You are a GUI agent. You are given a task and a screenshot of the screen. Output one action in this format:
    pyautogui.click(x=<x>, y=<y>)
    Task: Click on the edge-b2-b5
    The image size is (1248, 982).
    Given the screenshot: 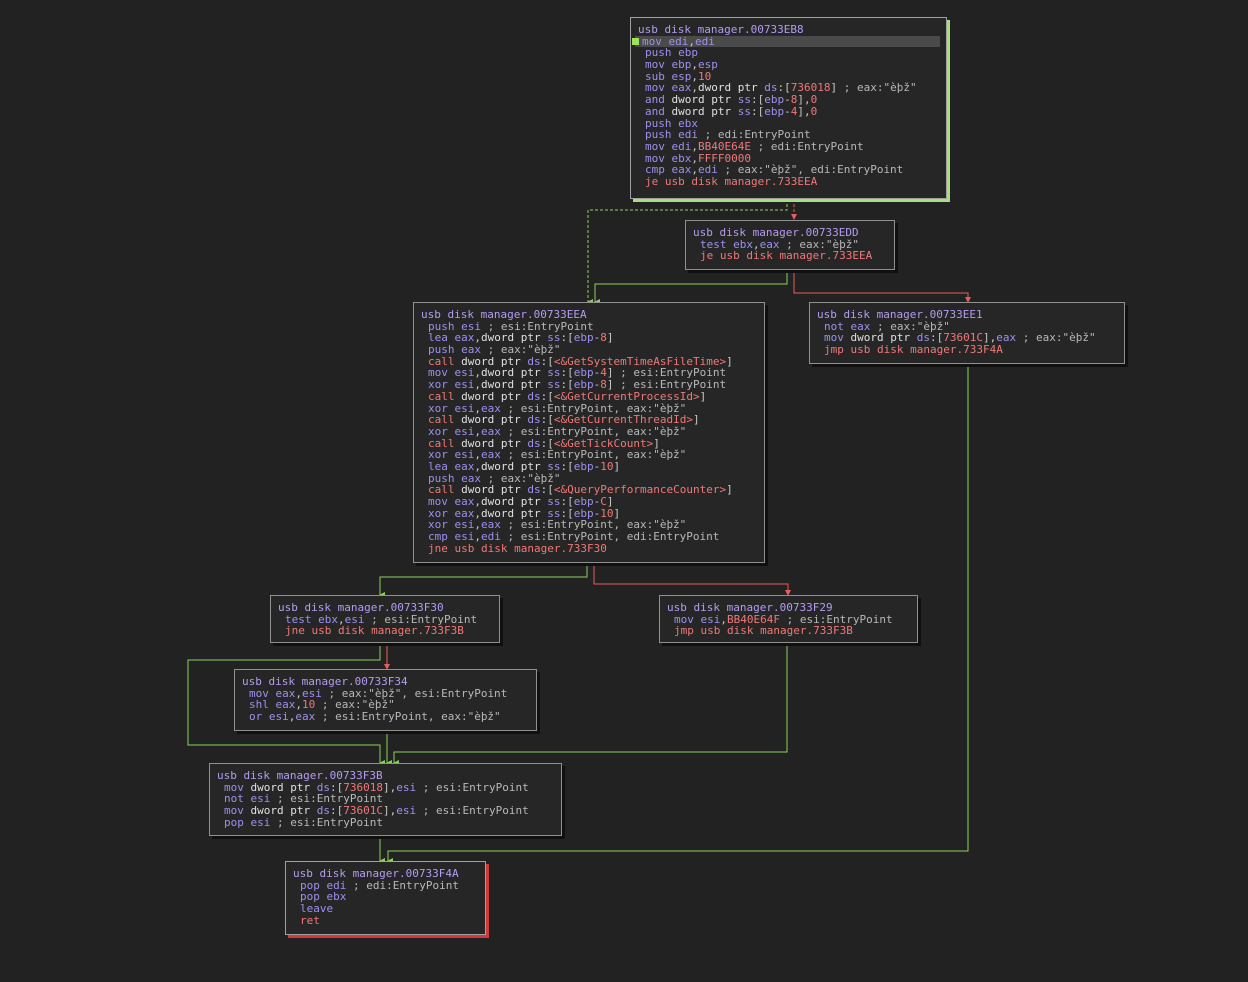 What is the action you would take?
    pyautogui.click(x=692, y=579)
    